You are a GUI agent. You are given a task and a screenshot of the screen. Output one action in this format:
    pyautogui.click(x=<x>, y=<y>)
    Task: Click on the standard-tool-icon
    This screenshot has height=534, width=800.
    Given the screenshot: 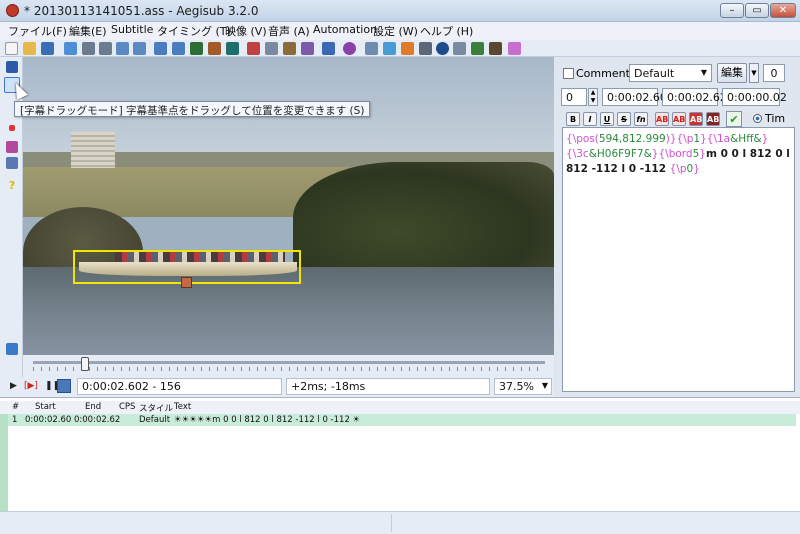 What is the action you would take?
    pyautogui.click(x=12, y=67)
    